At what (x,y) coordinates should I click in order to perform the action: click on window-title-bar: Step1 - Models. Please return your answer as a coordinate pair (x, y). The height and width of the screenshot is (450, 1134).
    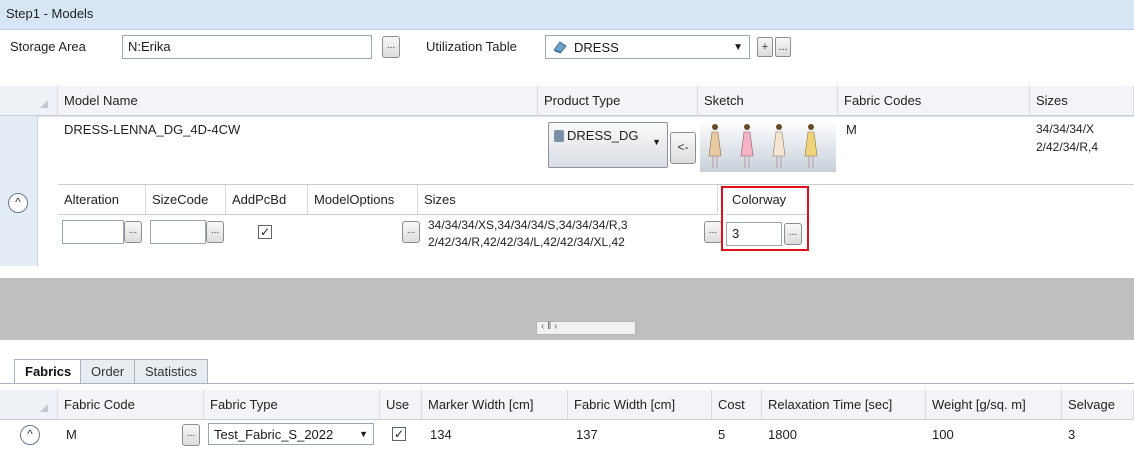
    Looking at the image, I should click on (567, 15).